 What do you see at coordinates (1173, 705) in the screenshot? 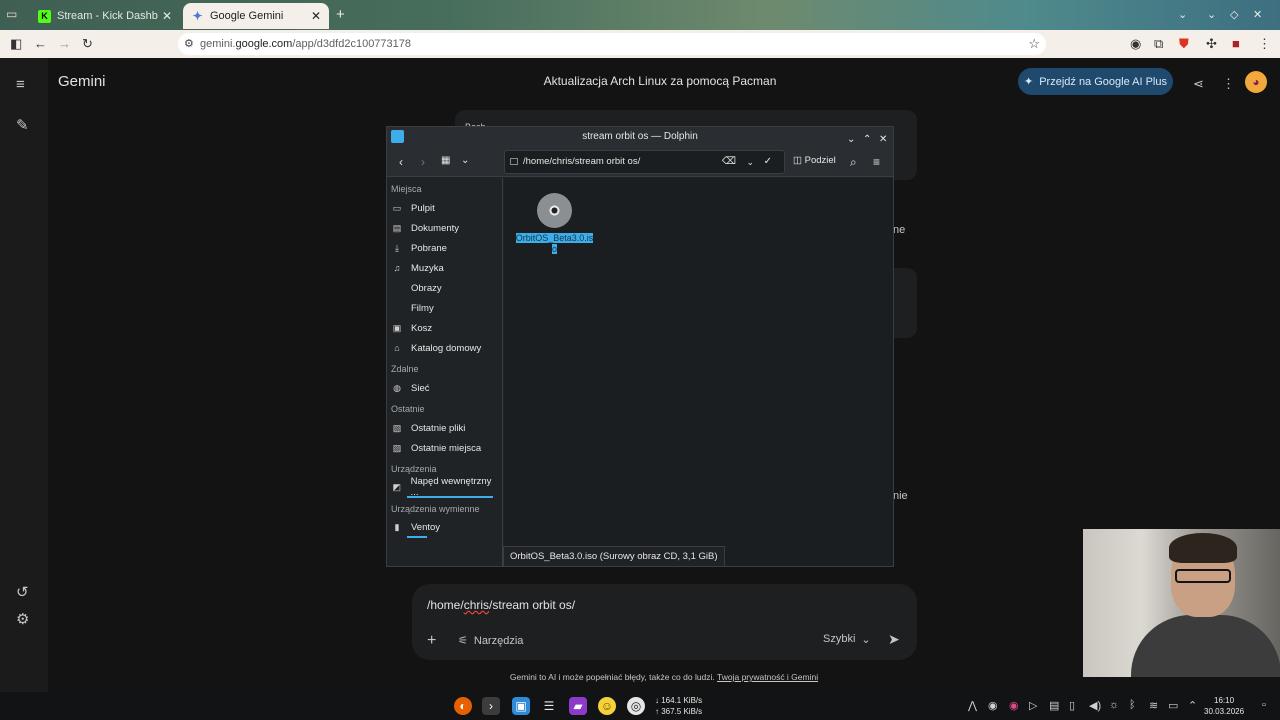
I see `display-icon: ▭` at bounding box center [1173, 705].